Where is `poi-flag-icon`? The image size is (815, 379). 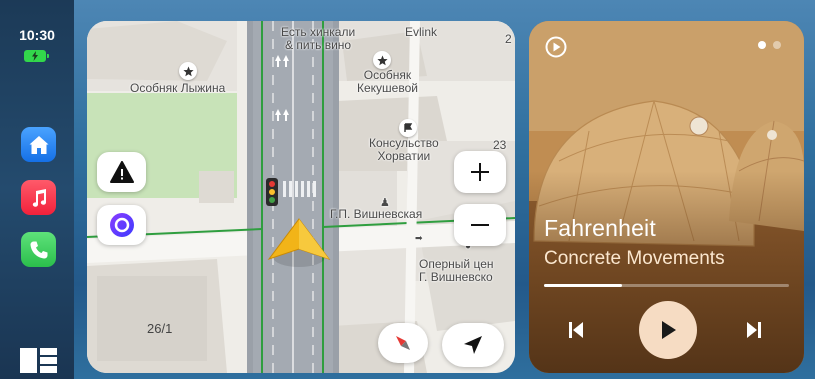 poi-flag-icon is located at coordinates (408, 128).